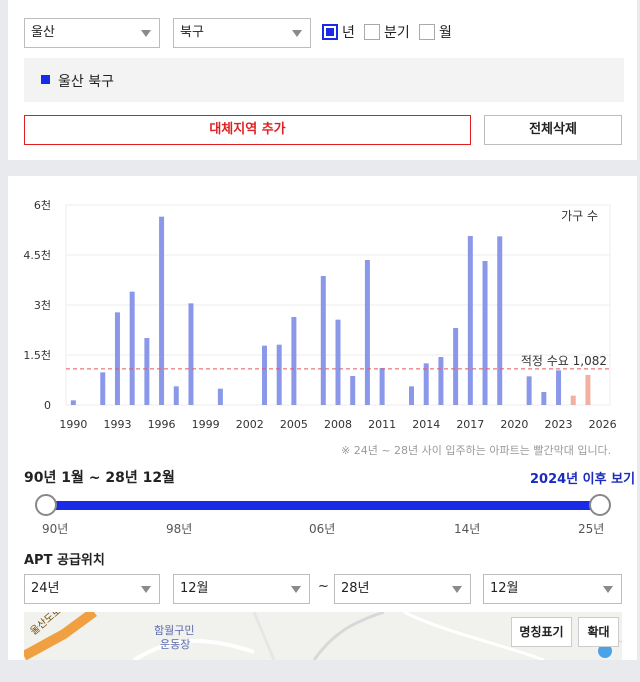 This screenshot has width=640, height=682. I want to click on region-select-value: 울산, so click(43, 32).